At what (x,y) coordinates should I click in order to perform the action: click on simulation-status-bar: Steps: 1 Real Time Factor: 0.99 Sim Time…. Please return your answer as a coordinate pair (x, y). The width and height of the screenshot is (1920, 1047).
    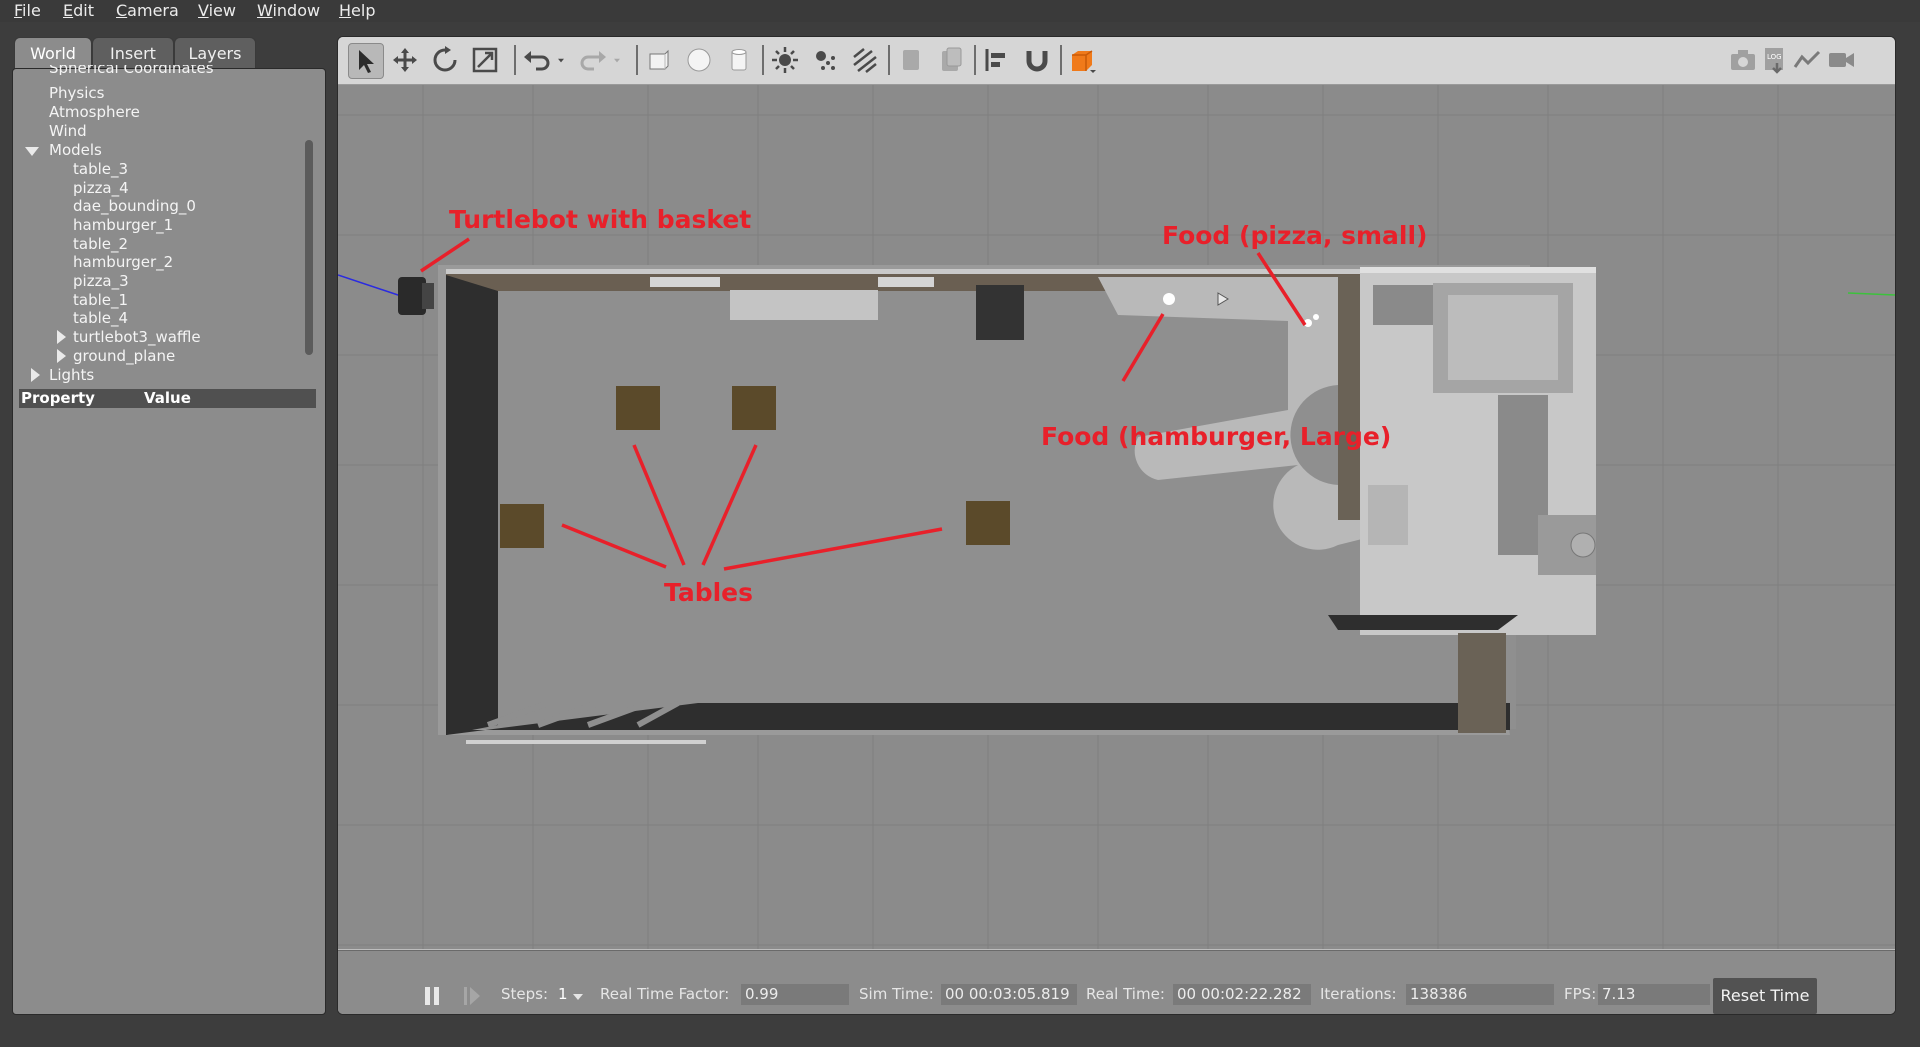
    Looking at the image, I should click on (1116, 982).